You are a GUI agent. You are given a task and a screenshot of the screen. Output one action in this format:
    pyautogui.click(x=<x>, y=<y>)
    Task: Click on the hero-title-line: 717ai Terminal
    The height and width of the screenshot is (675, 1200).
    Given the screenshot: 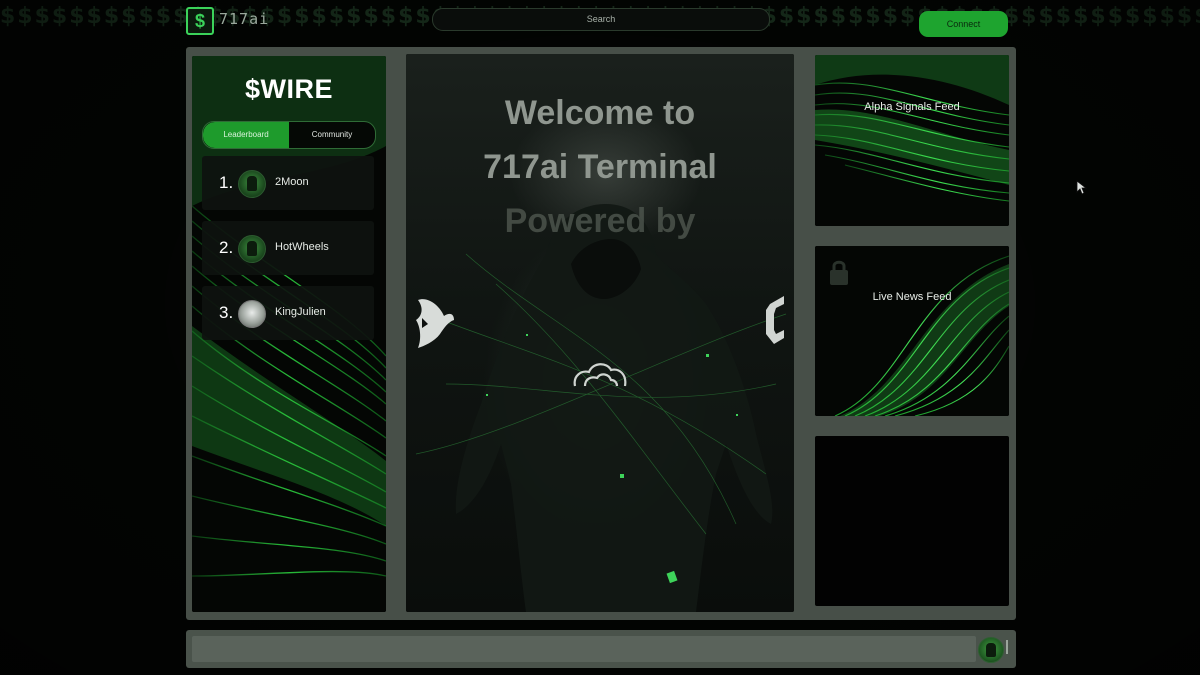 What is the action you would take?
    pyautogui.click(x=600, y=167)
    